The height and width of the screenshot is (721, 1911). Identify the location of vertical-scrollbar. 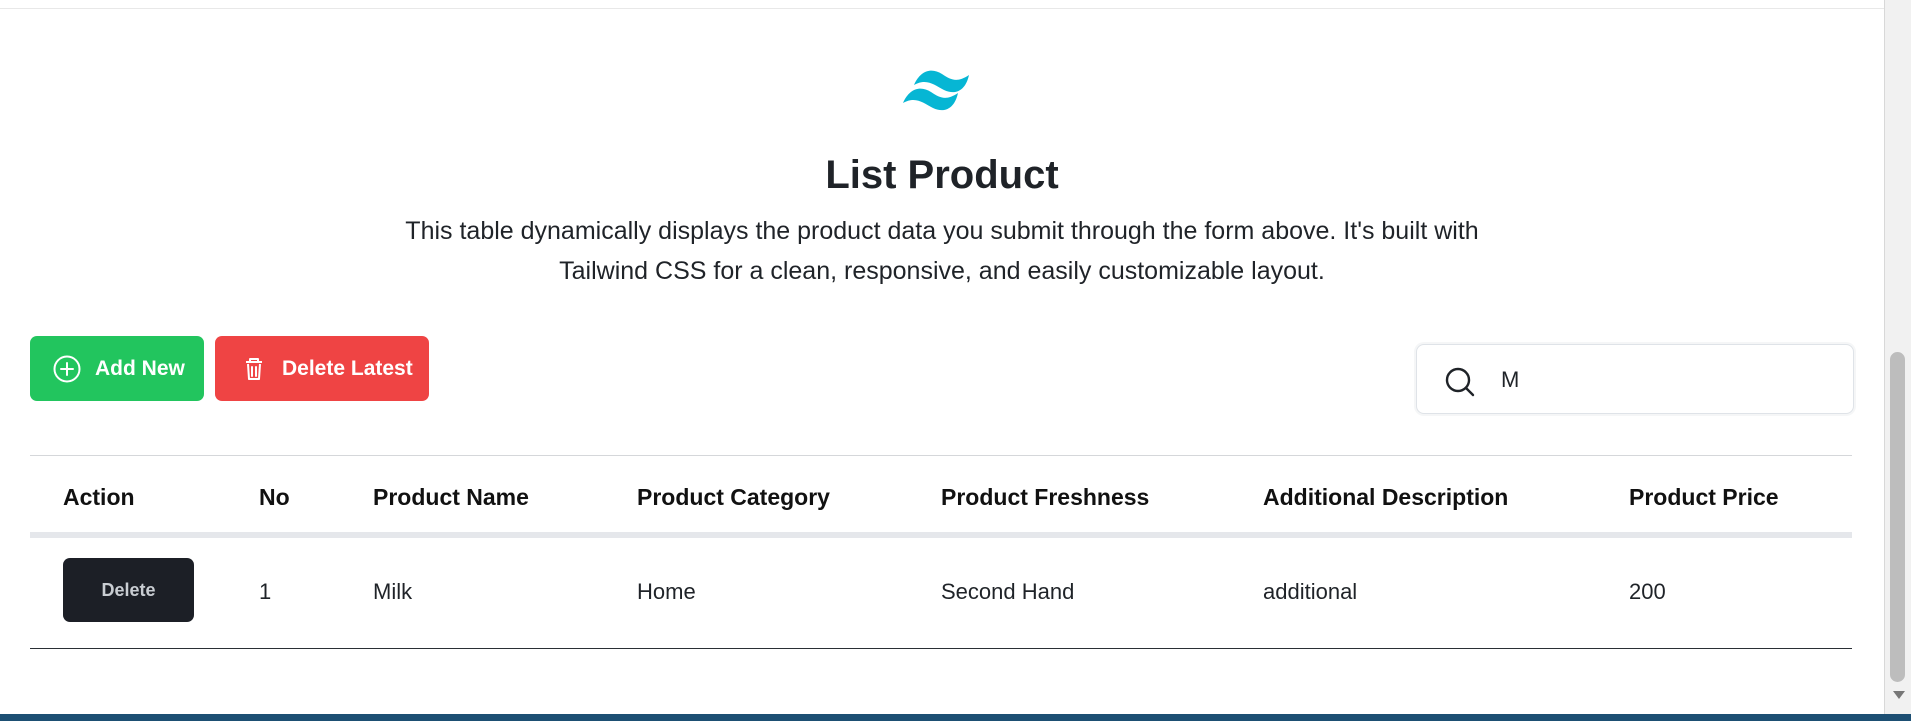
(1897, 357).